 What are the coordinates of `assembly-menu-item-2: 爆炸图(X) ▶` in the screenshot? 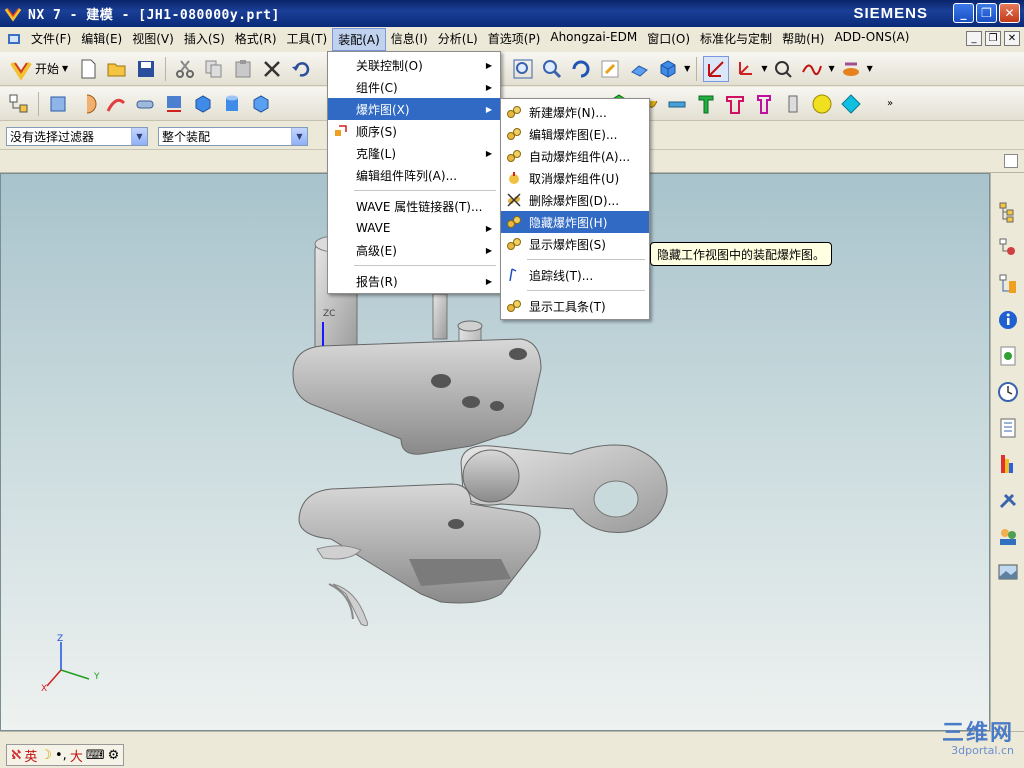 It's located at (414, 109).